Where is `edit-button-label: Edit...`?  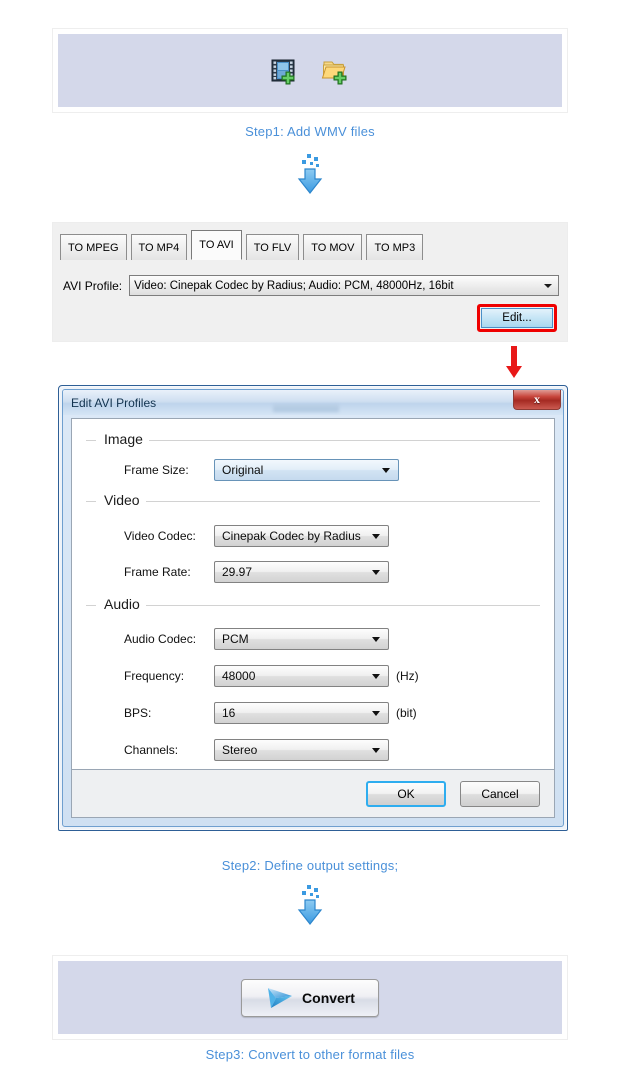
edit-button-label: Edit... is located at coordinates (517, 318).